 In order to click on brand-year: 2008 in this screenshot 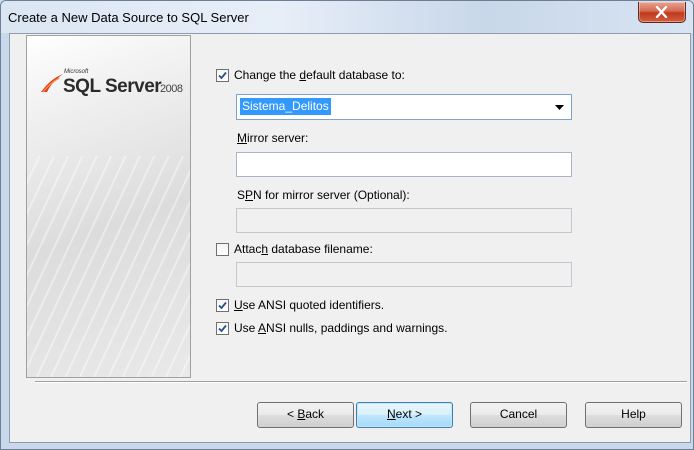, I will do `click(171, 89)`.